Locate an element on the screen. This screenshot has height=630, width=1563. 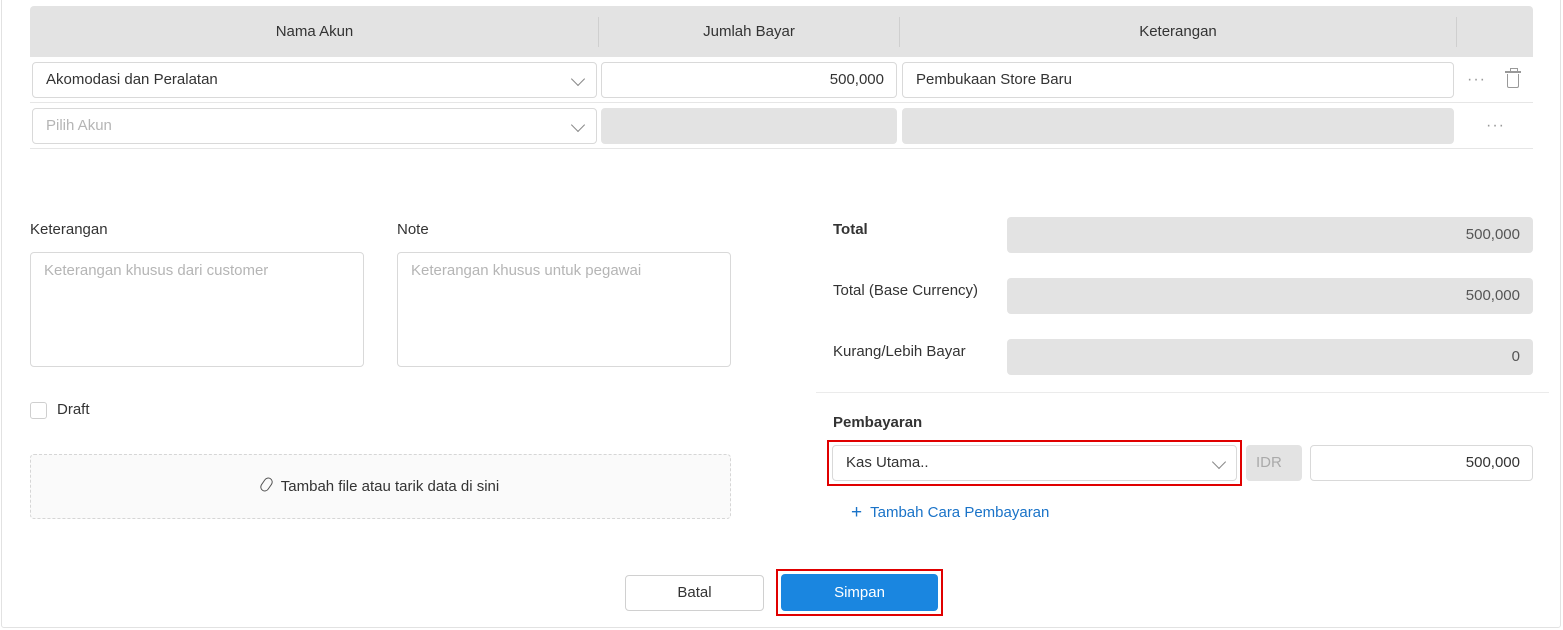
plus-icon: + is located at coordinates (857, 512).